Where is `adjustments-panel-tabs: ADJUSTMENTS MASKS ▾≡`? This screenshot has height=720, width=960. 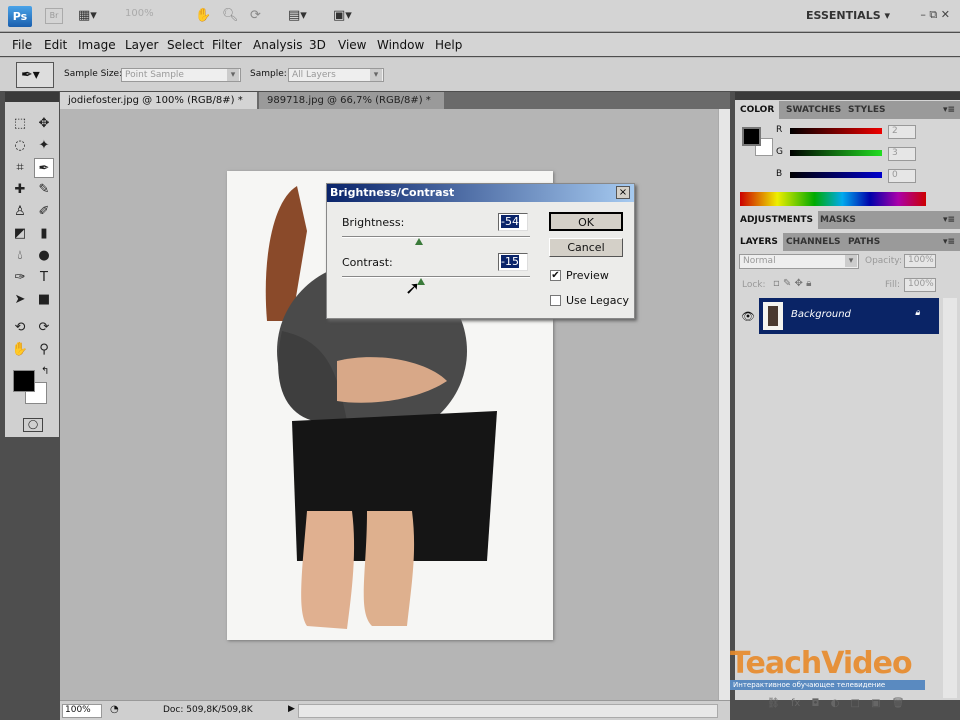 adjustments-panel-tabs: ADJUSTMENTS MASKS ▾≡ is located at coordinates (847, 220).